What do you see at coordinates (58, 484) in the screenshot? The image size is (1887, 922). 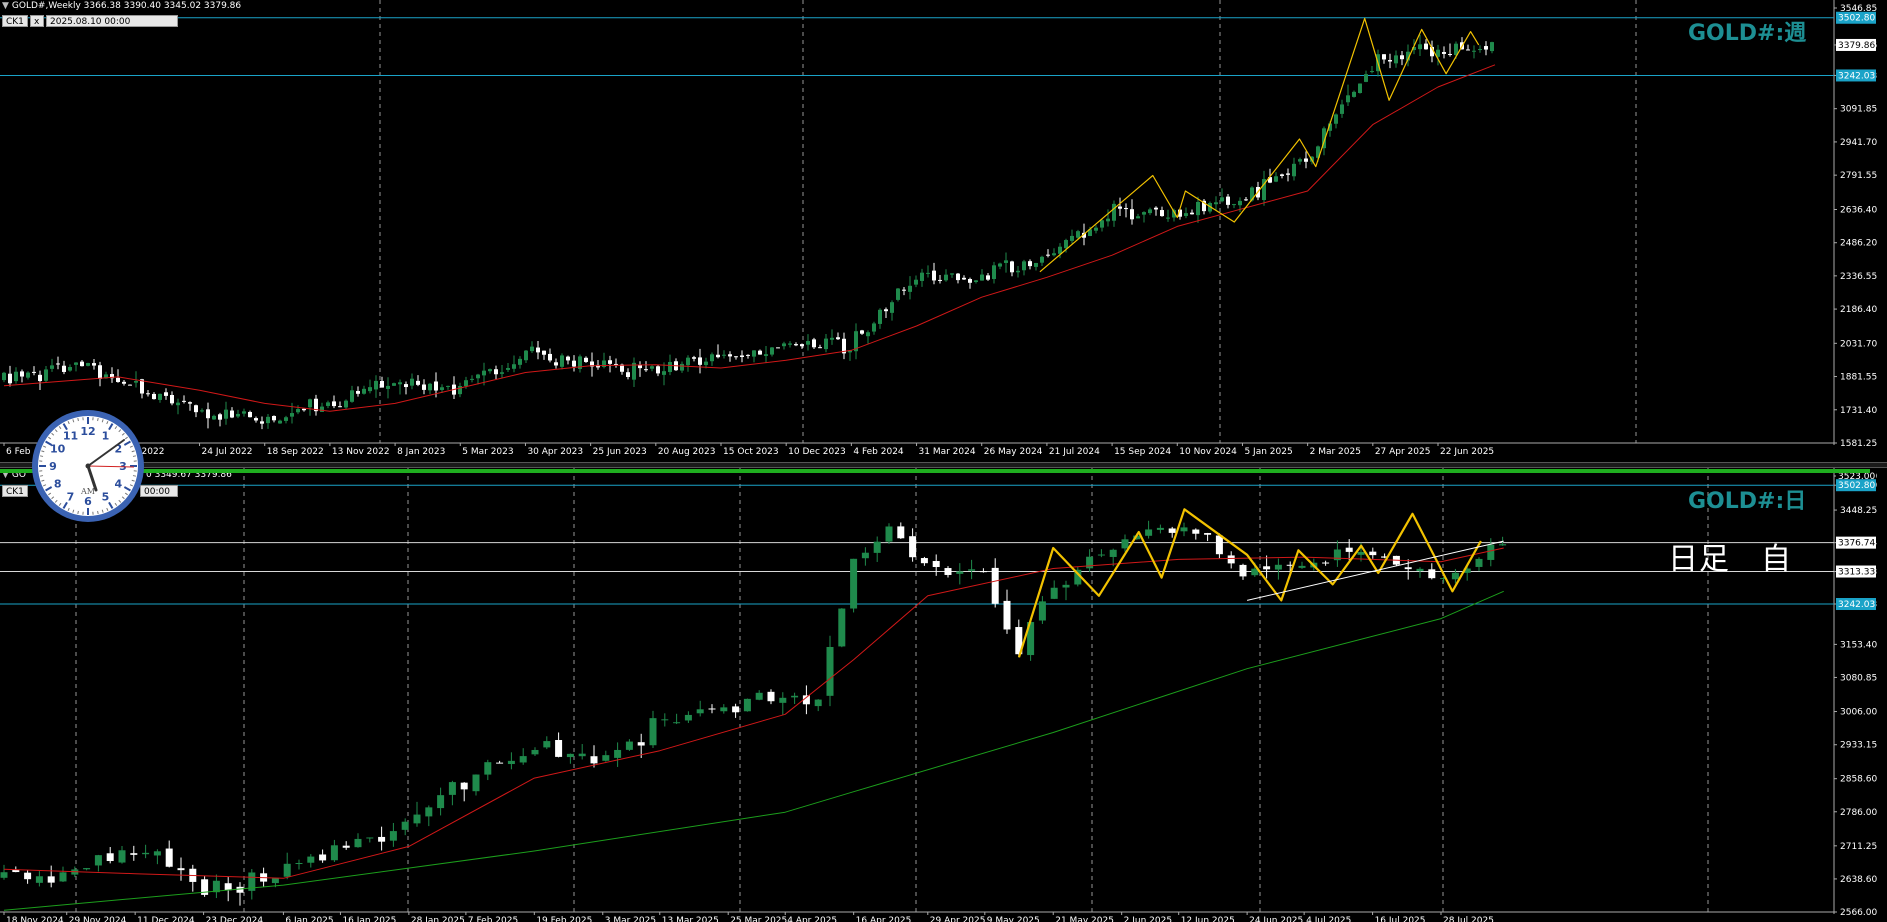 I see `clock-numeral: 8` at bounding box center [58, 484].